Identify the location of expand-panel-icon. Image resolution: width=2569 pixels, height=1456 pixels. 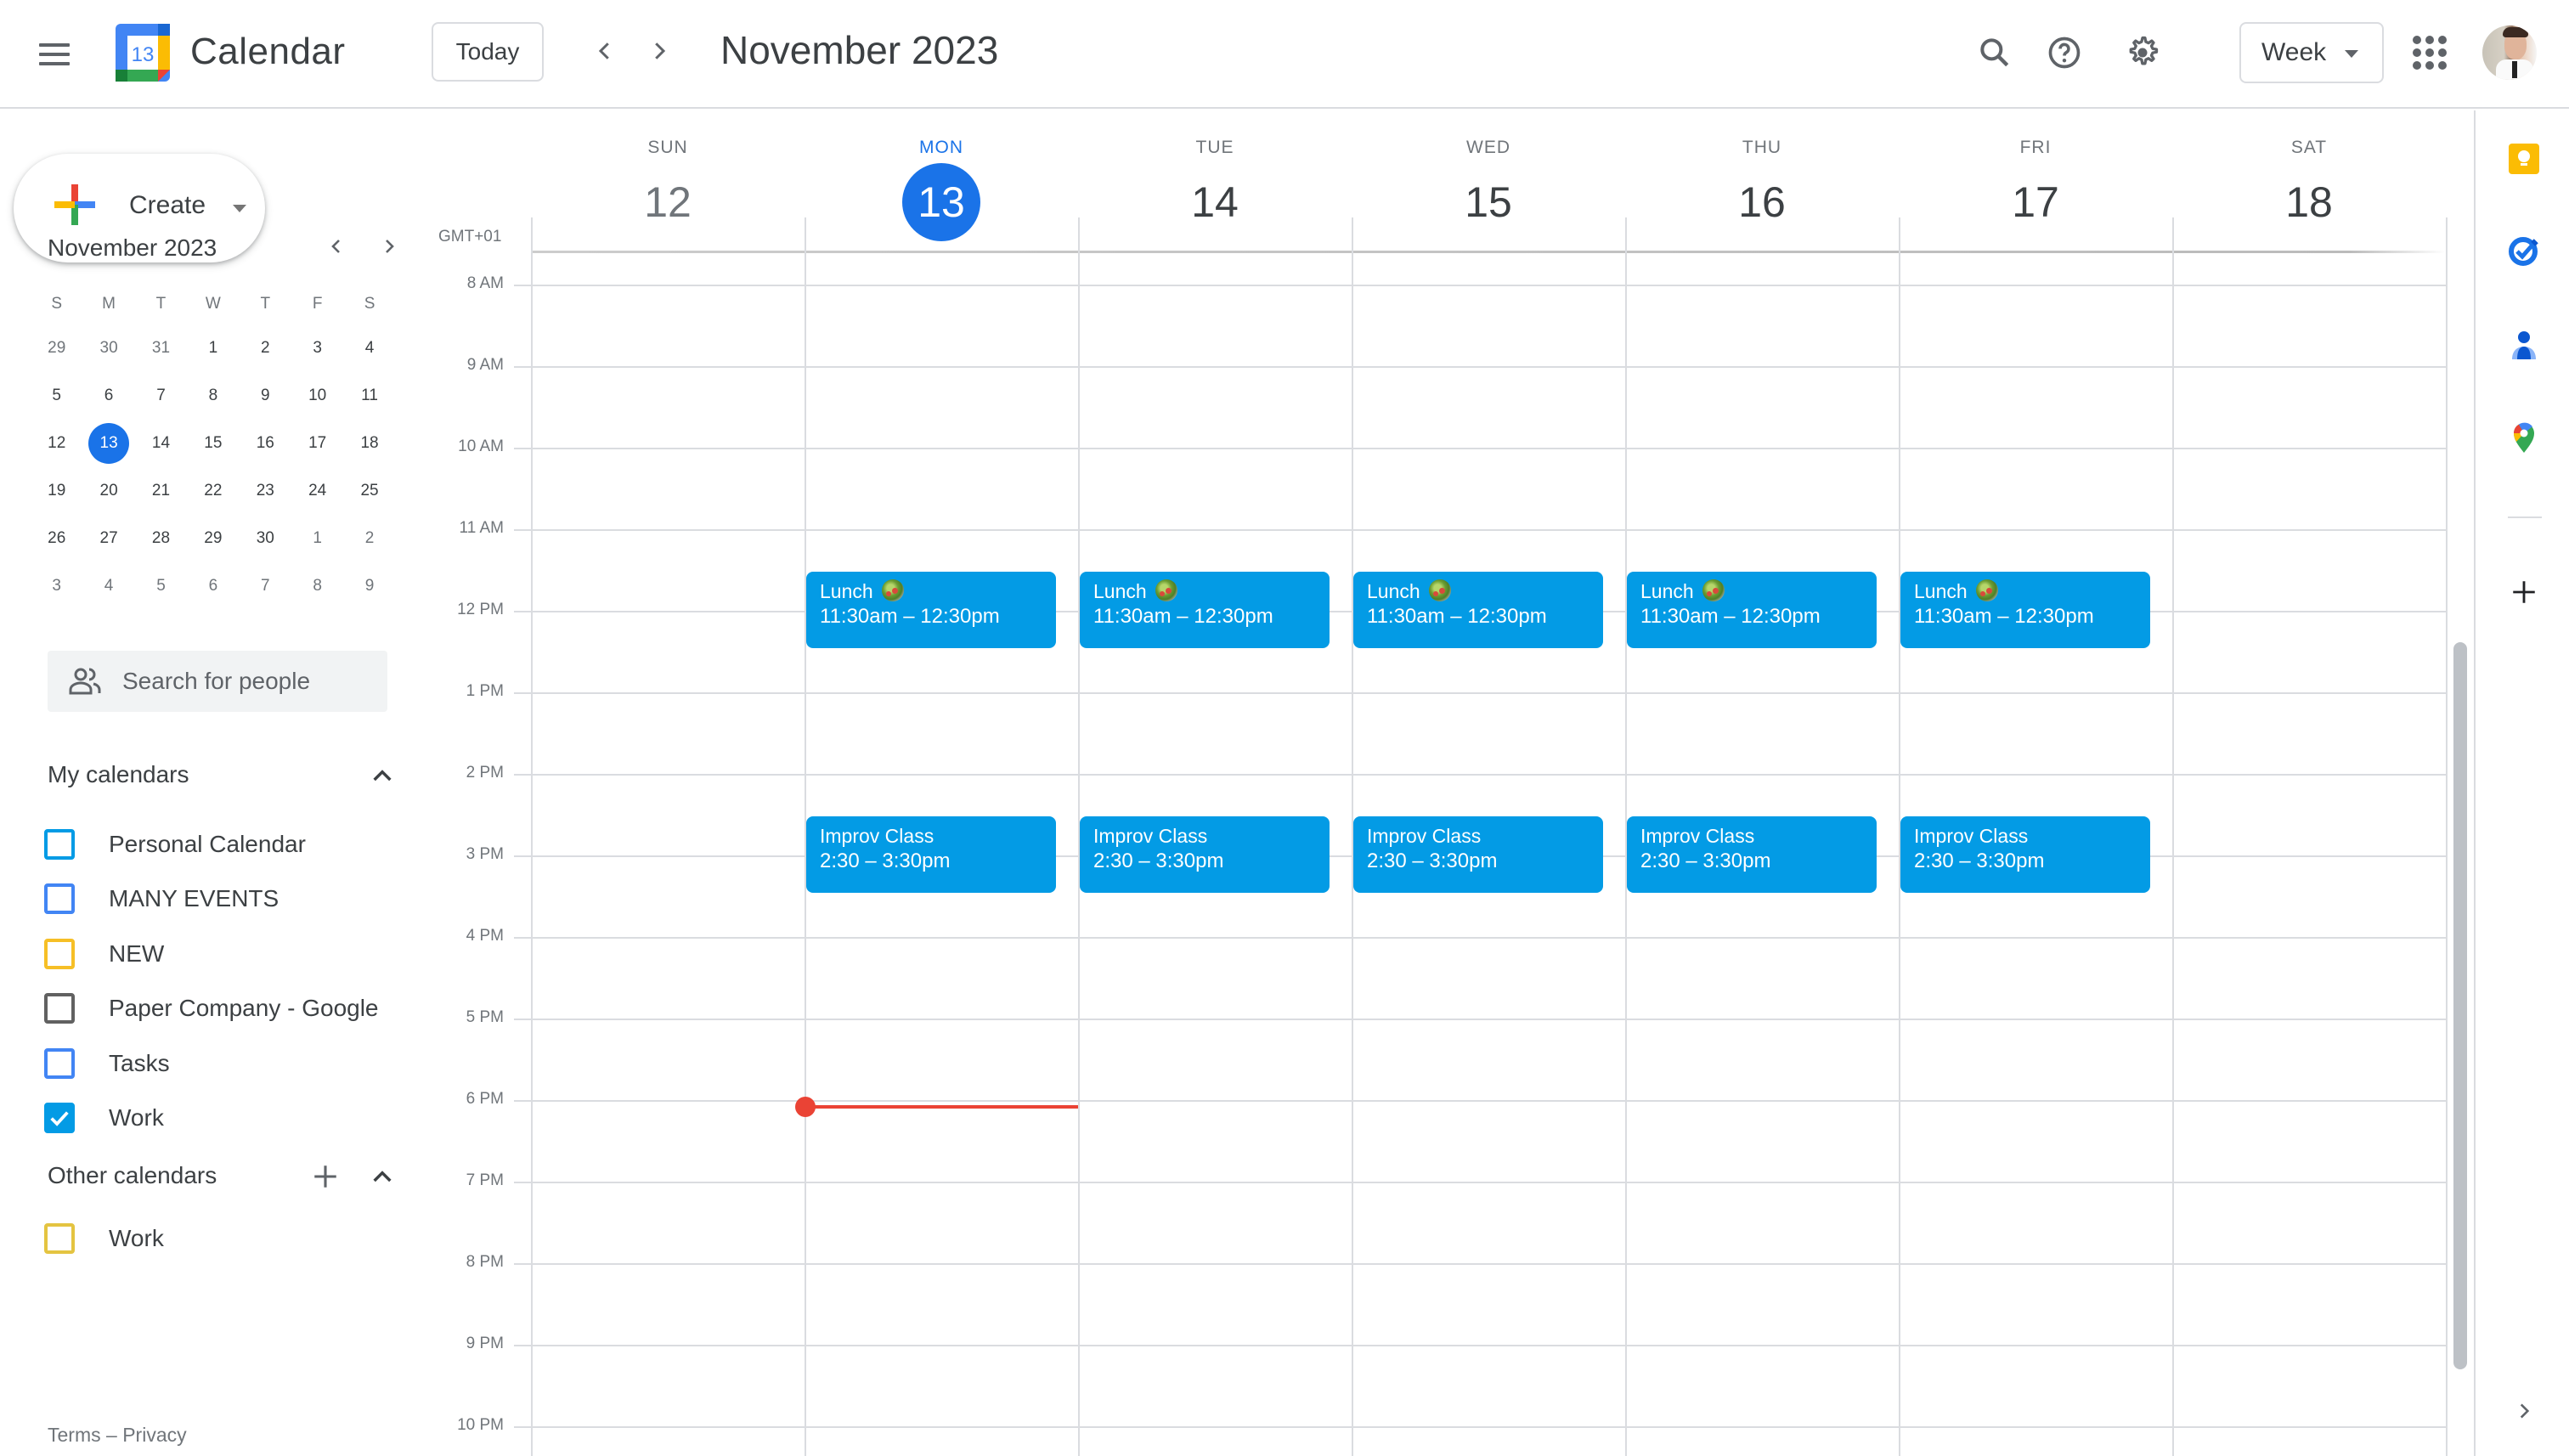
(2524, 1411).